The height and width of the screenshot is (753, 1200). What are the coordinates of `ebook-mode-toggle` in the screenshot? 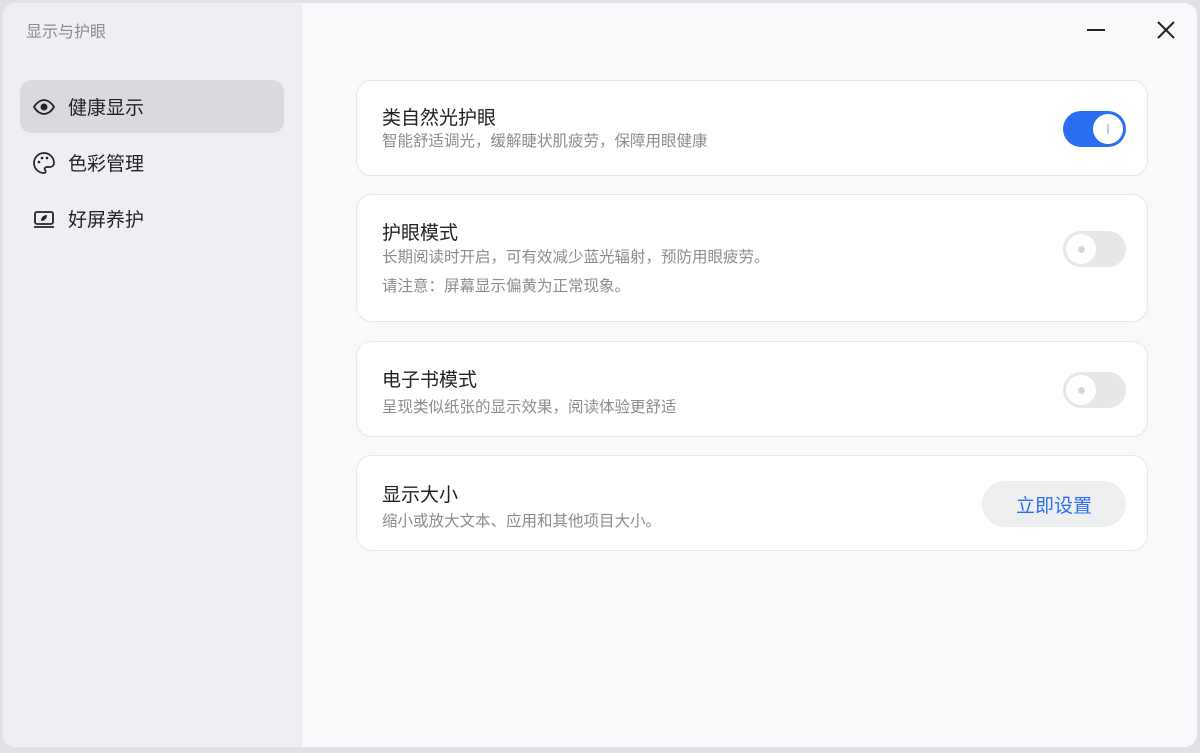 It's located at (1094, 390).